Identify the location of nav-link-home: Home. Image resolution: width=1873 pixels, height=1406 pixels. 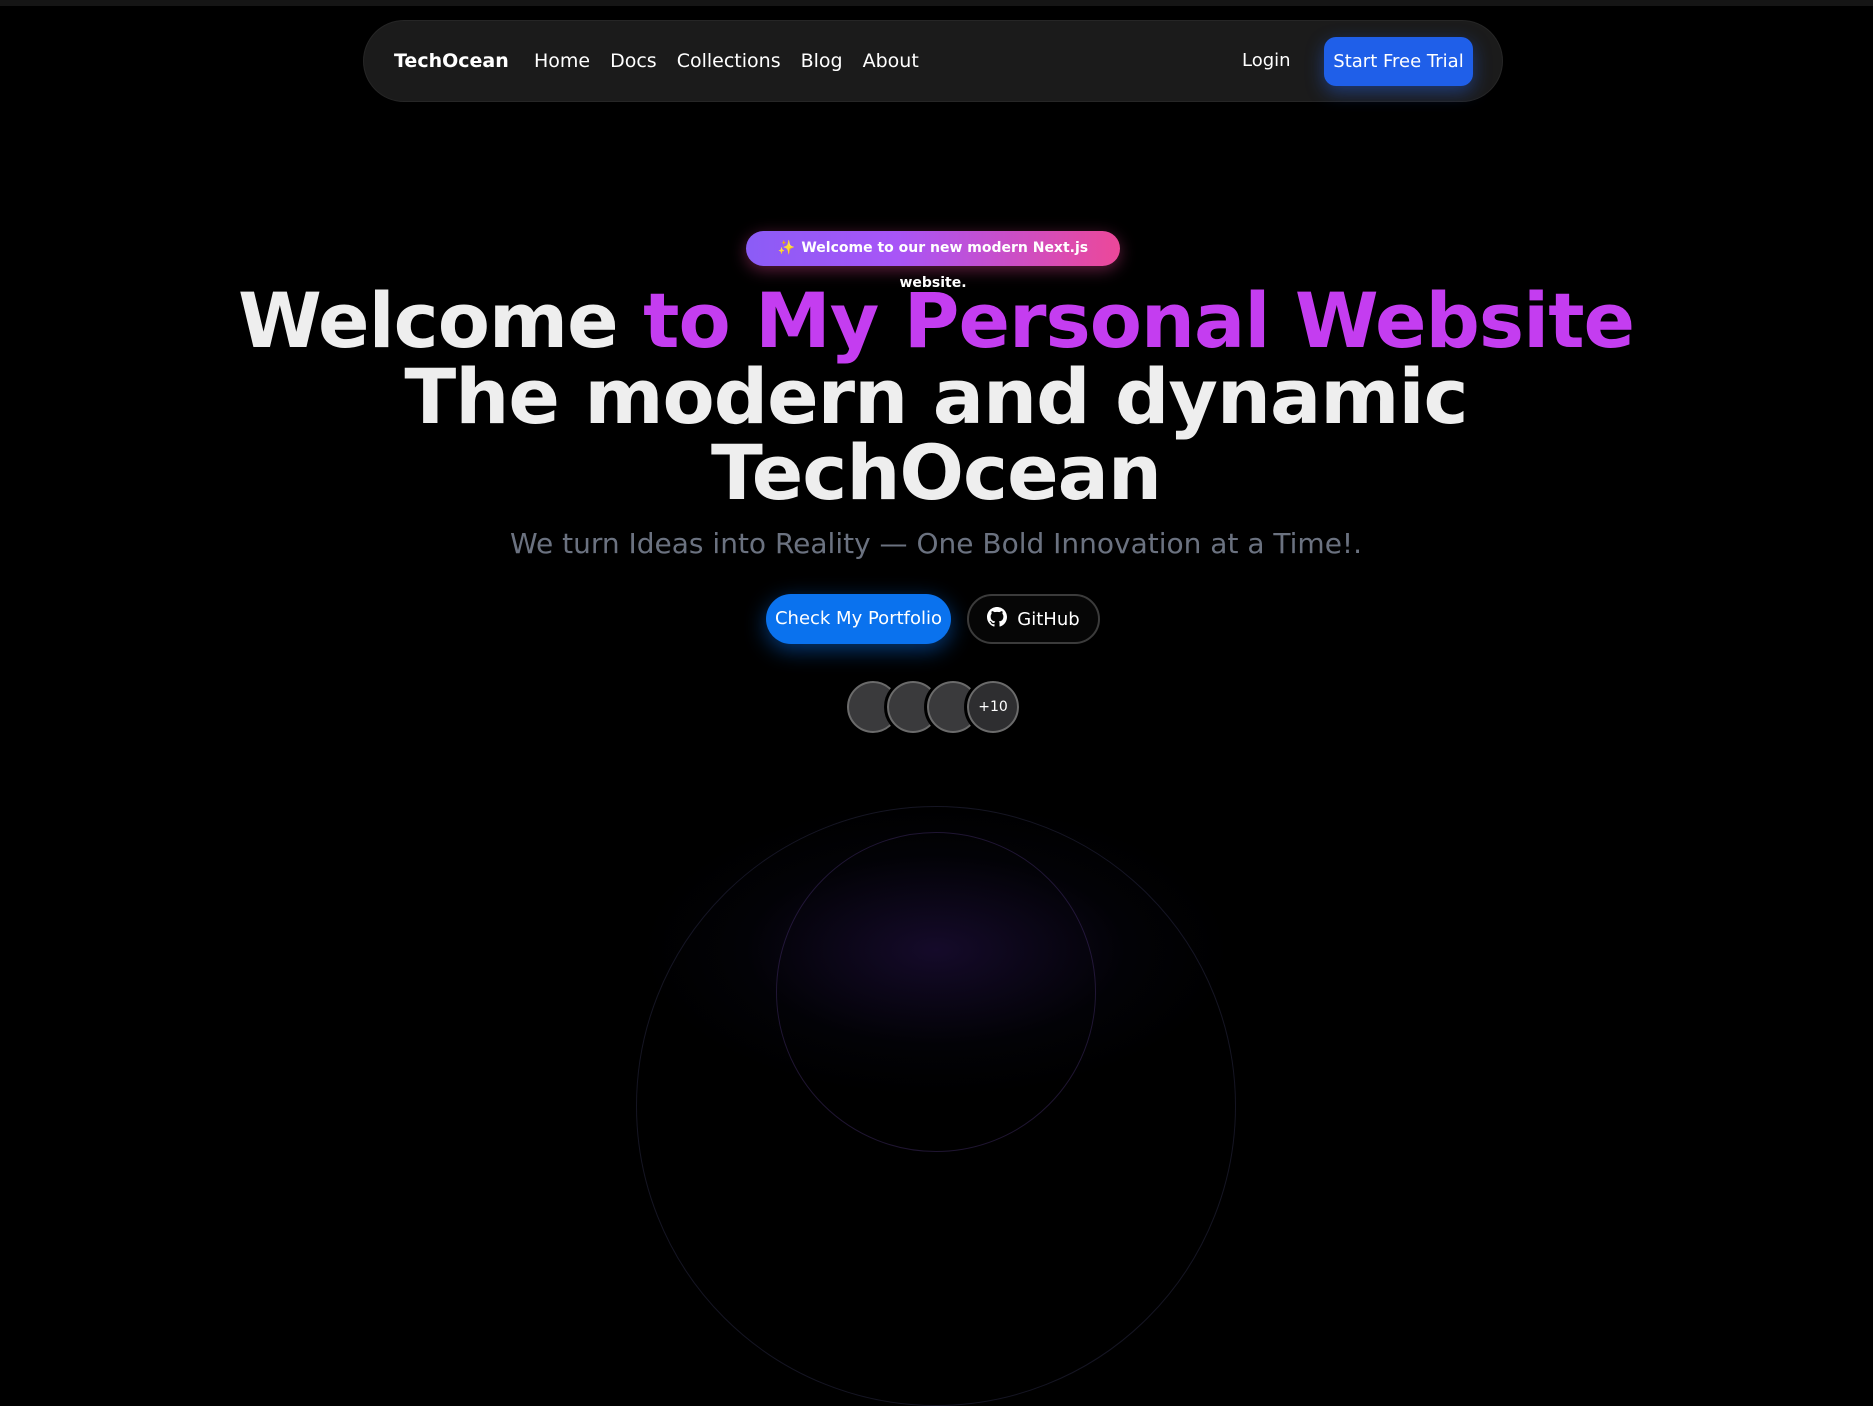
(562, 61).